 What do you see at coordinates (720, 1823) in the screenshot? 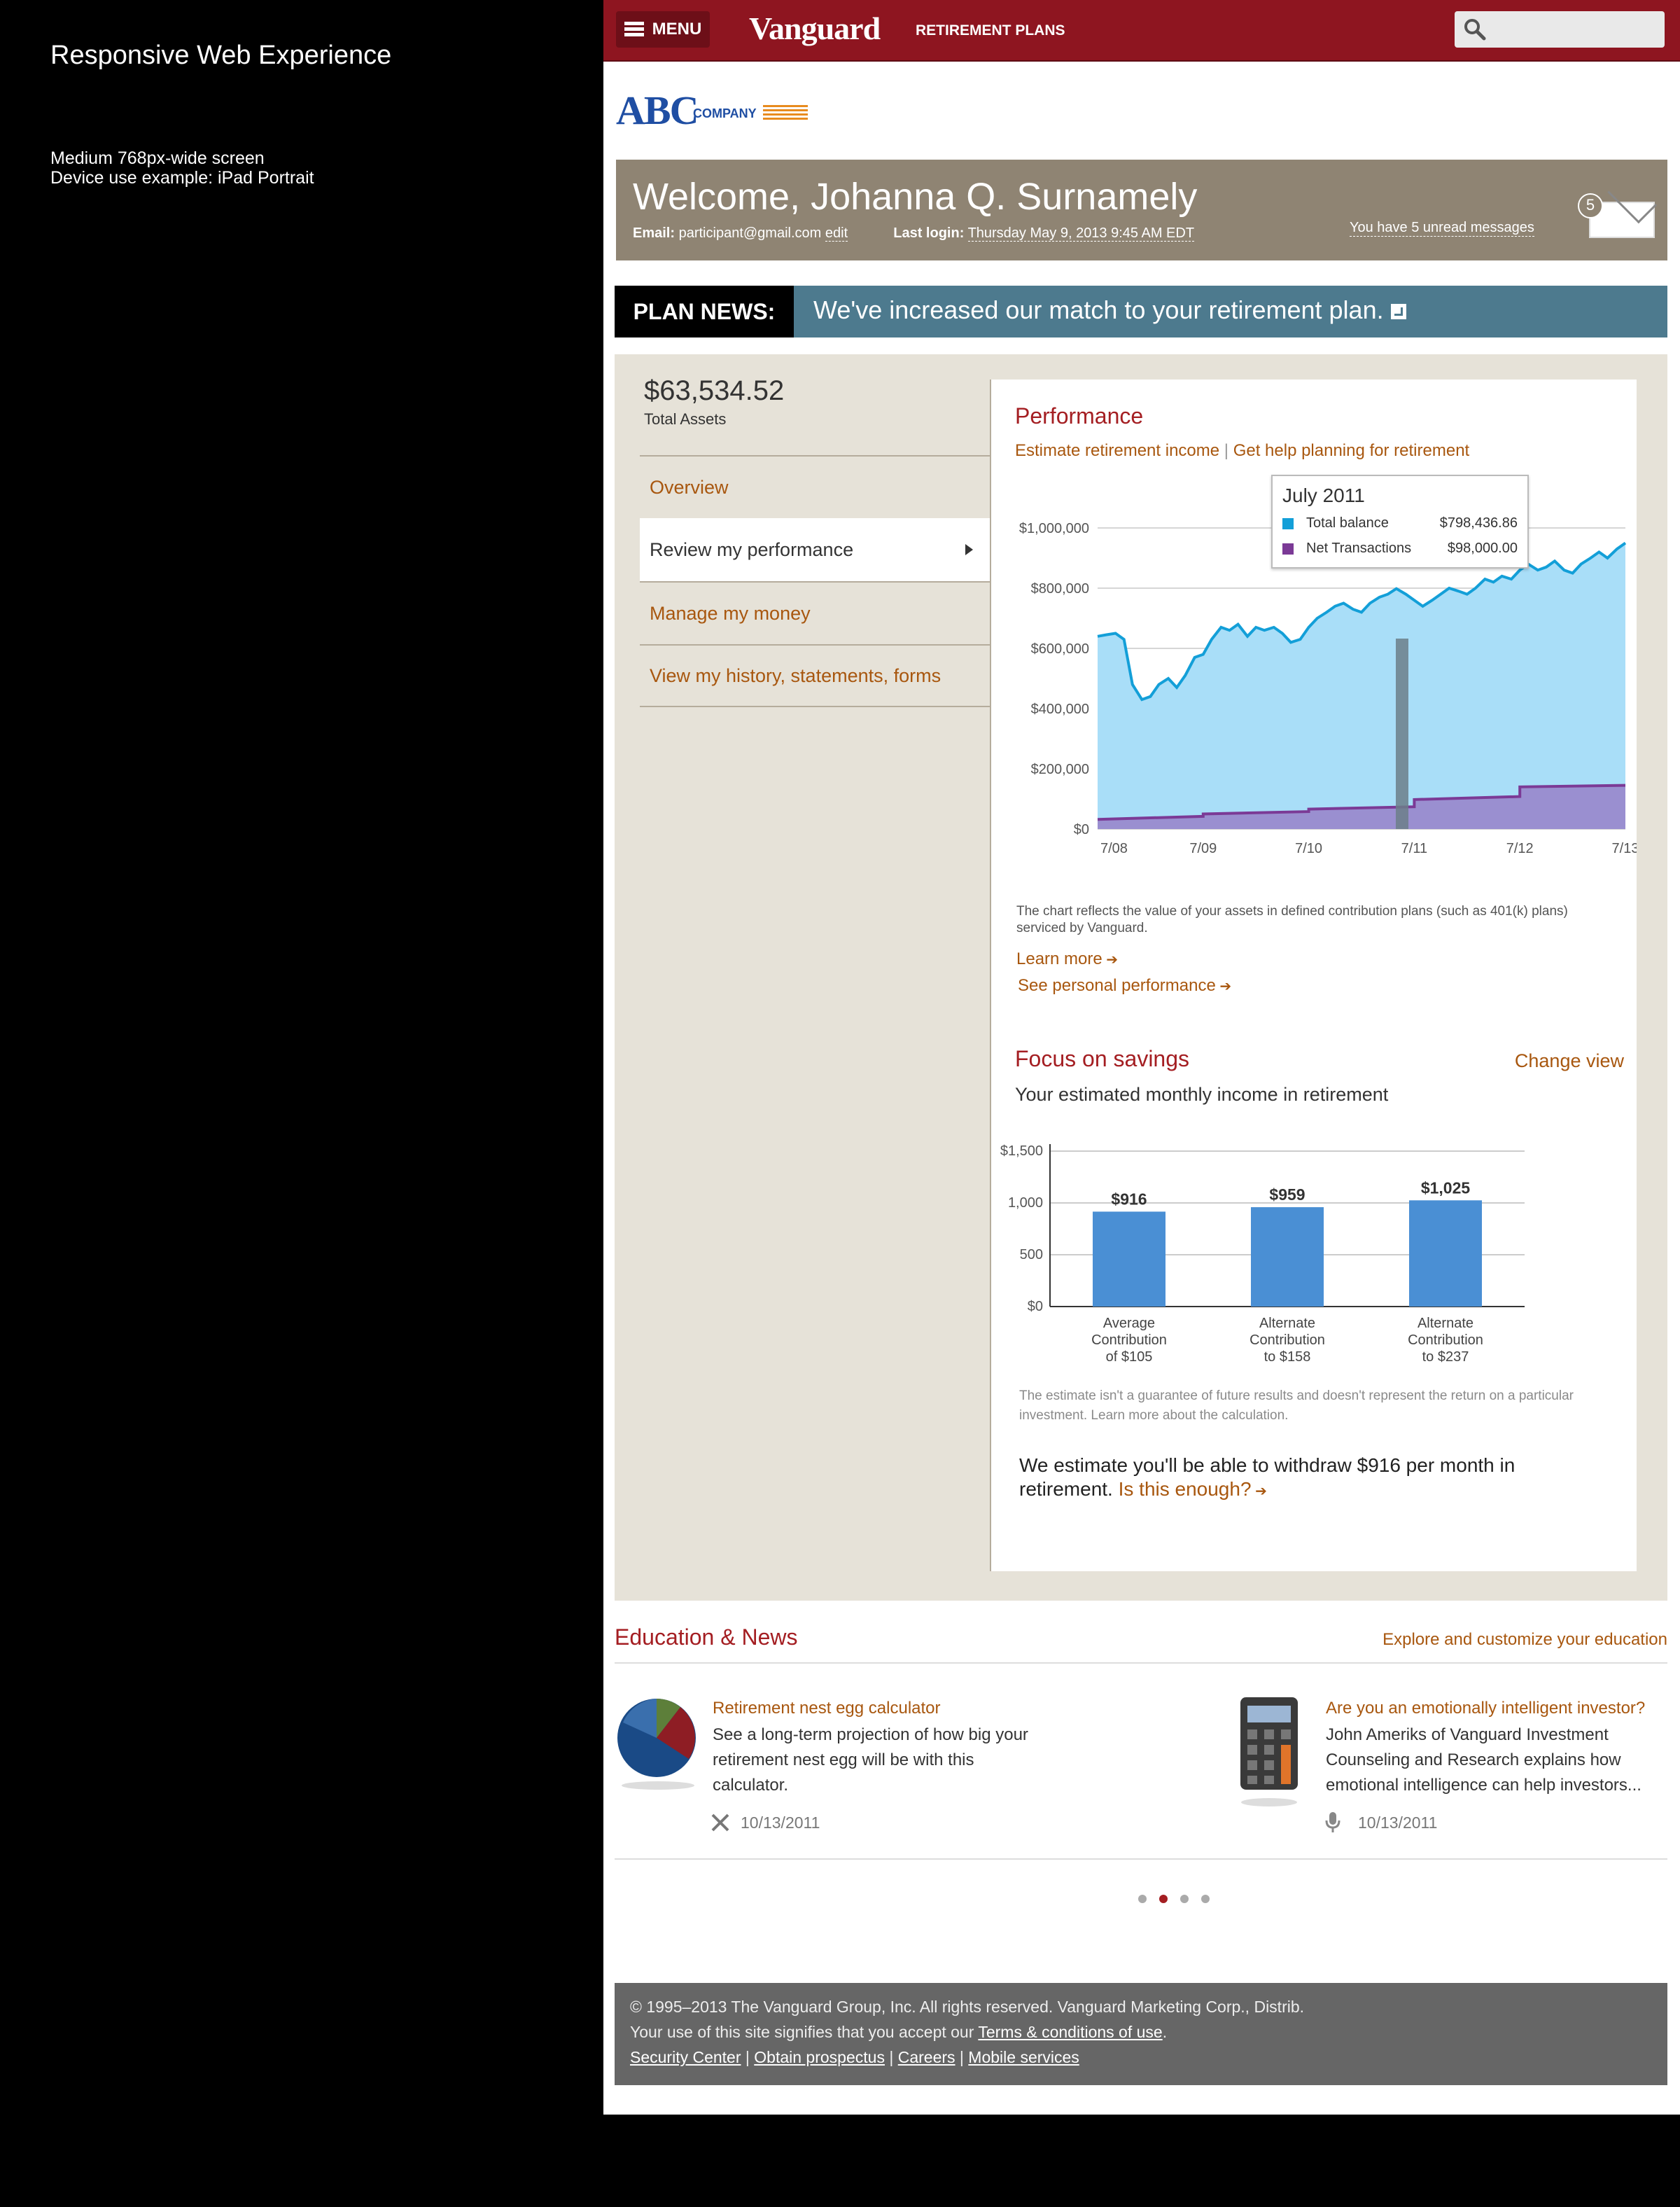
I see `tools-icon` at bounding box center [720, 1823].